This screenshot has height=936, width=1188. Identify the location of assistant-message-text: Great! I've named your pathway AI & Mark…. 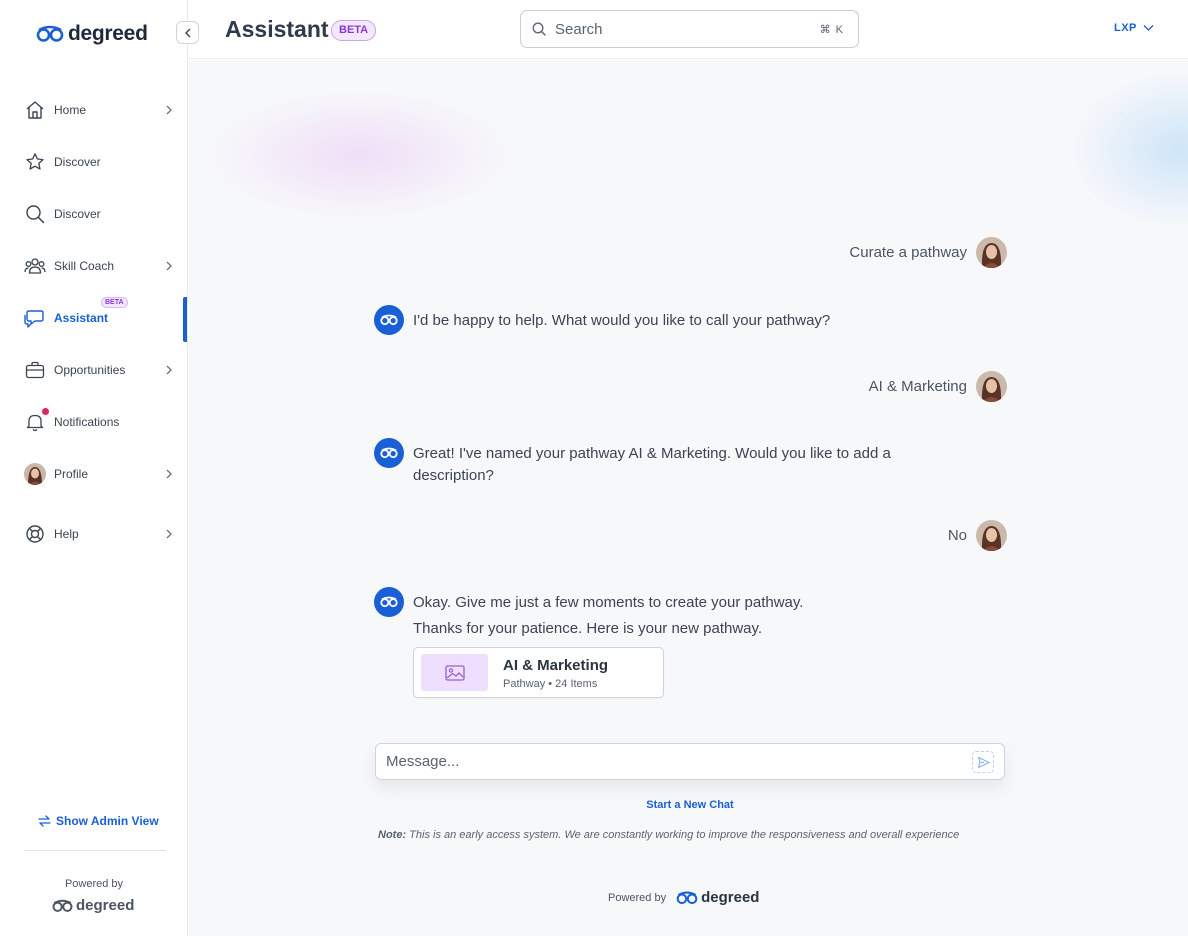
(652, 464).